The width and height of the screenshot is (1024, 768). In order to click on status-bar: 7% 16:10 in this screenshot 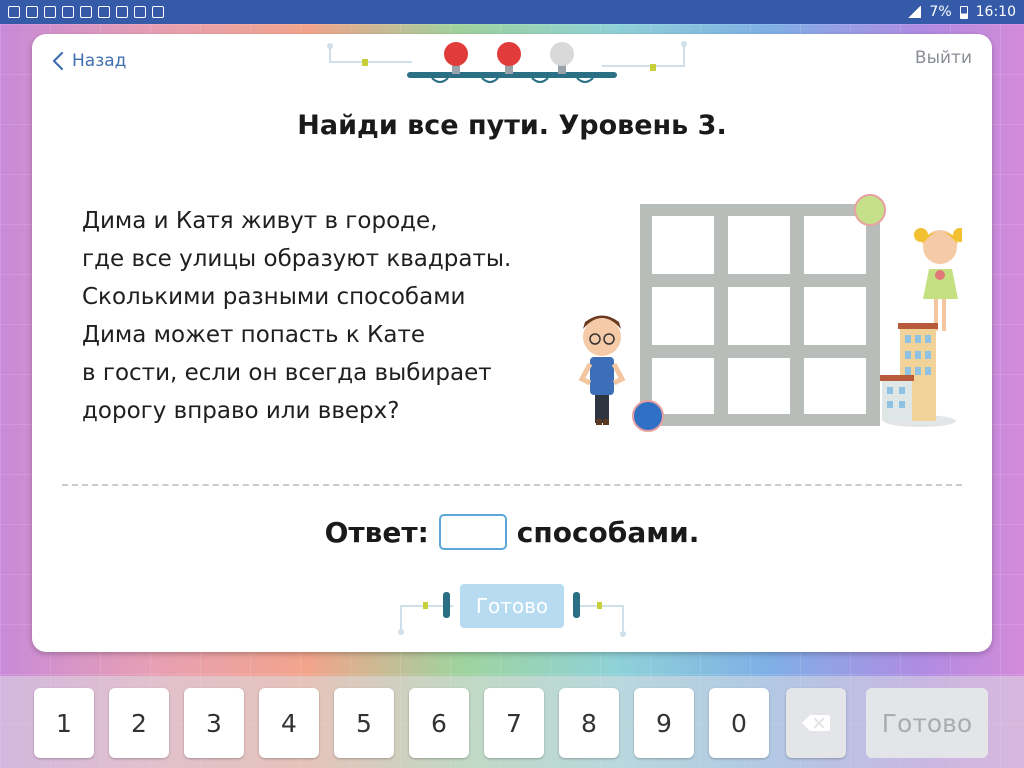, I will do `click(512, 12)`.